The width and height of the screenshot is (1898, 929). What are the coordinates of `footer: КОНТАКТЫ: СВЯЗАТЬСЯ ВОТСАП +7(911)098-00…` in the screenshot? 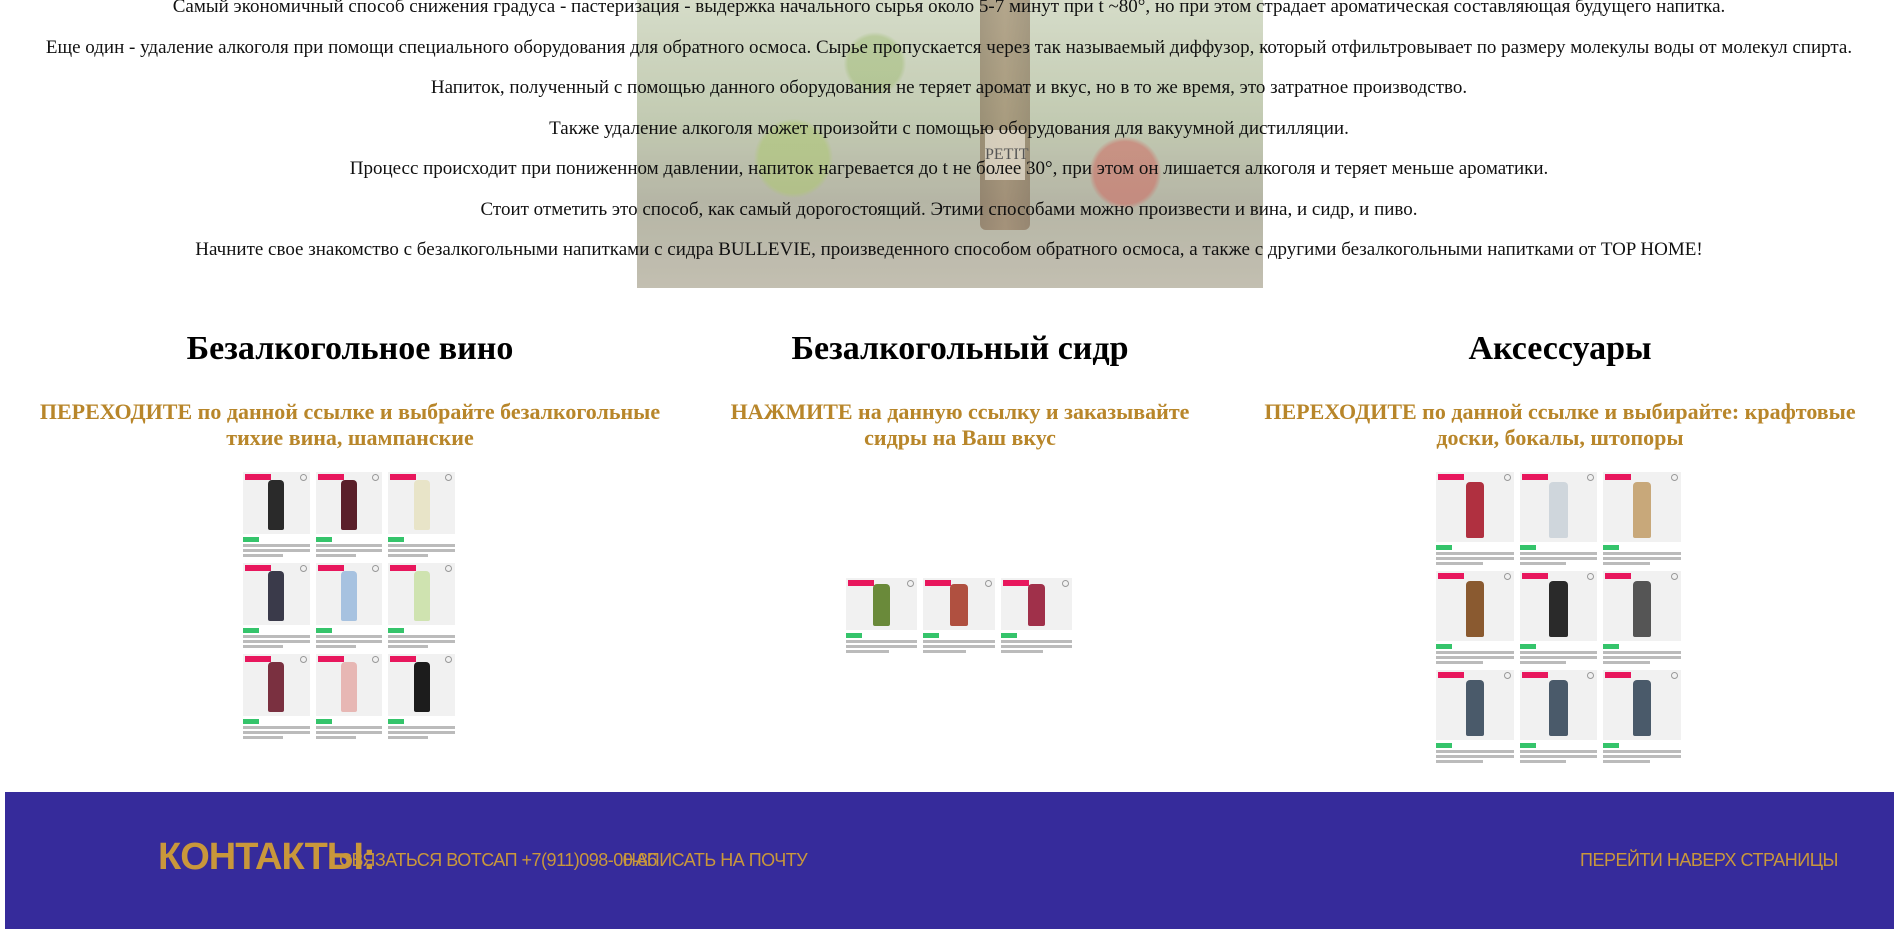 It's located at (949, 860).